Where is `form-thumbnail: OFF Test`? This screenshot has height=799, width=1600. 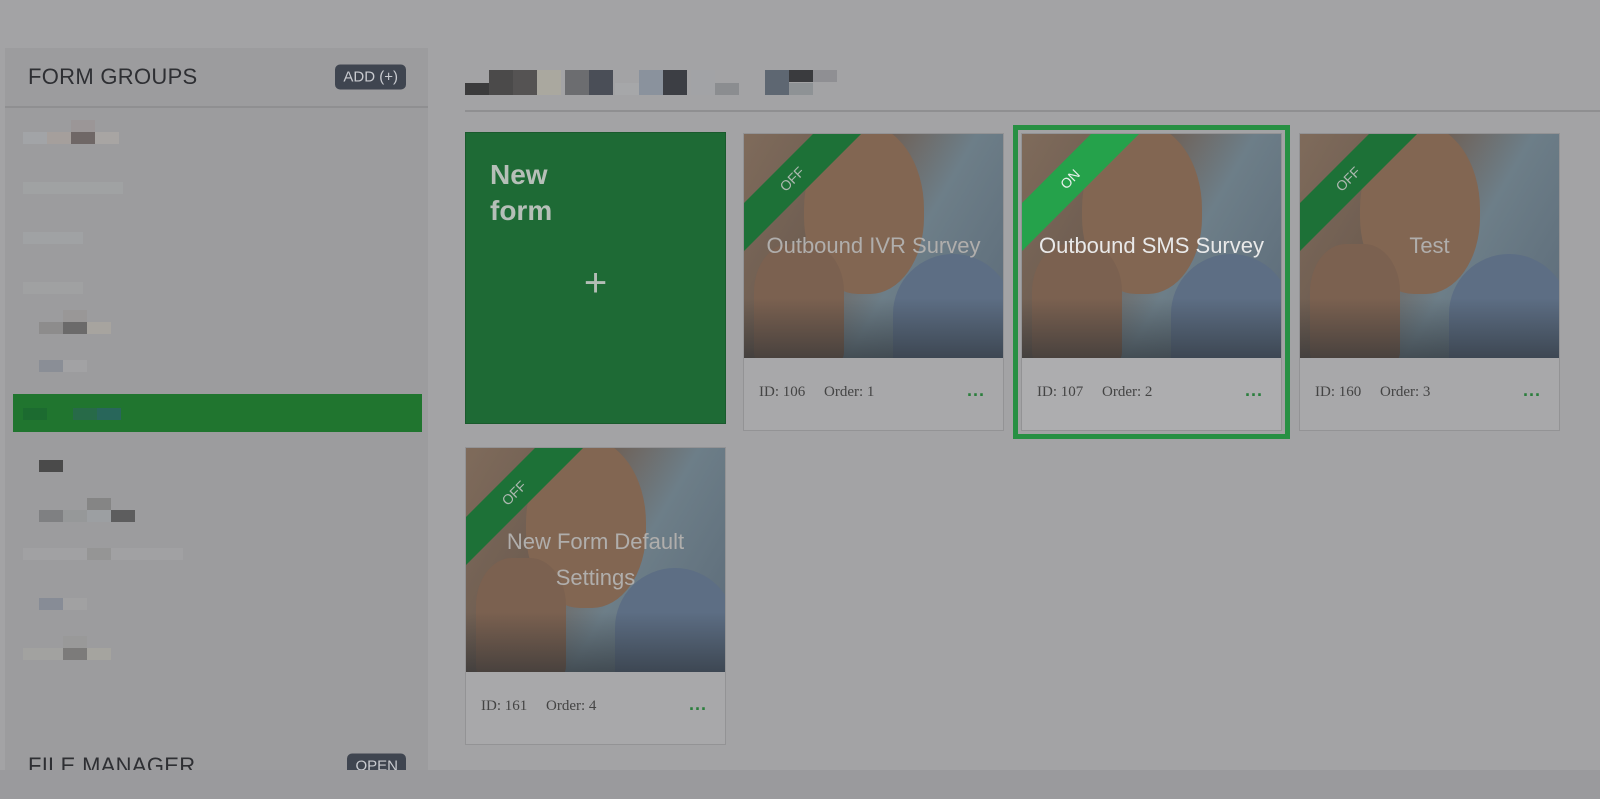
form-thumbnail: OFF Test is located at coordinates (1429, 246).